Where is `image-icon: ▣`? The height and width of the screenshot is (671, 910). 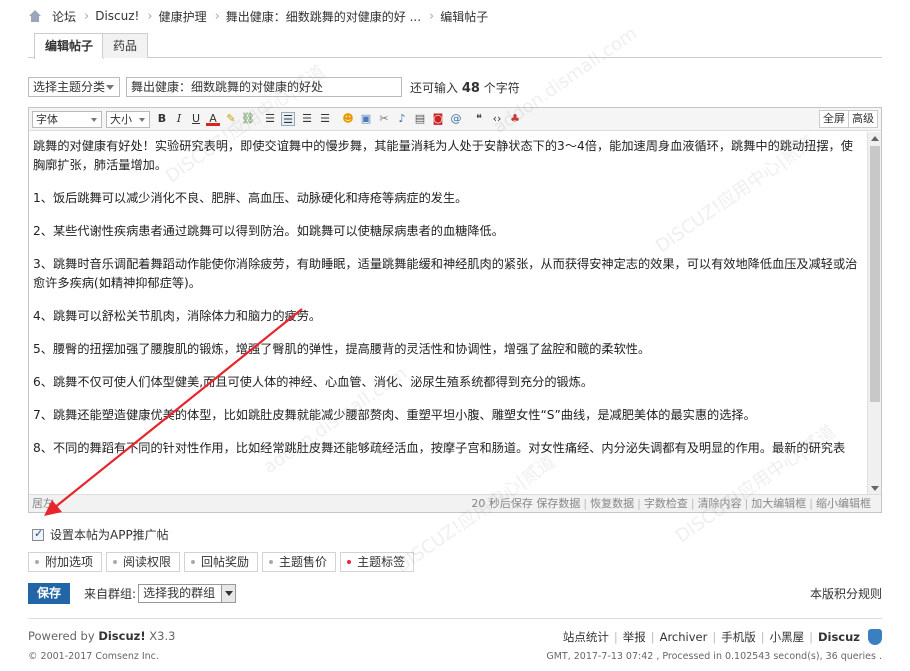 image-icon: ▣ is located at coordinates (366, 119).